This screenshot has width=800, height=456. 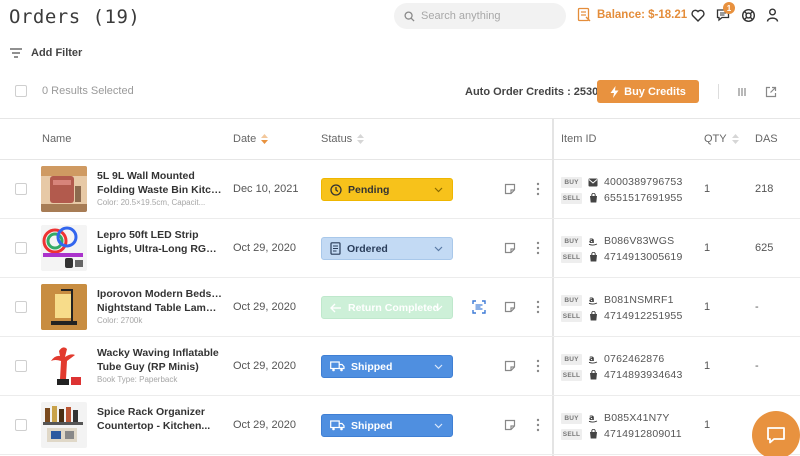 I want to click on status-dropdown: Return Completed, so click(x=387, y=307).